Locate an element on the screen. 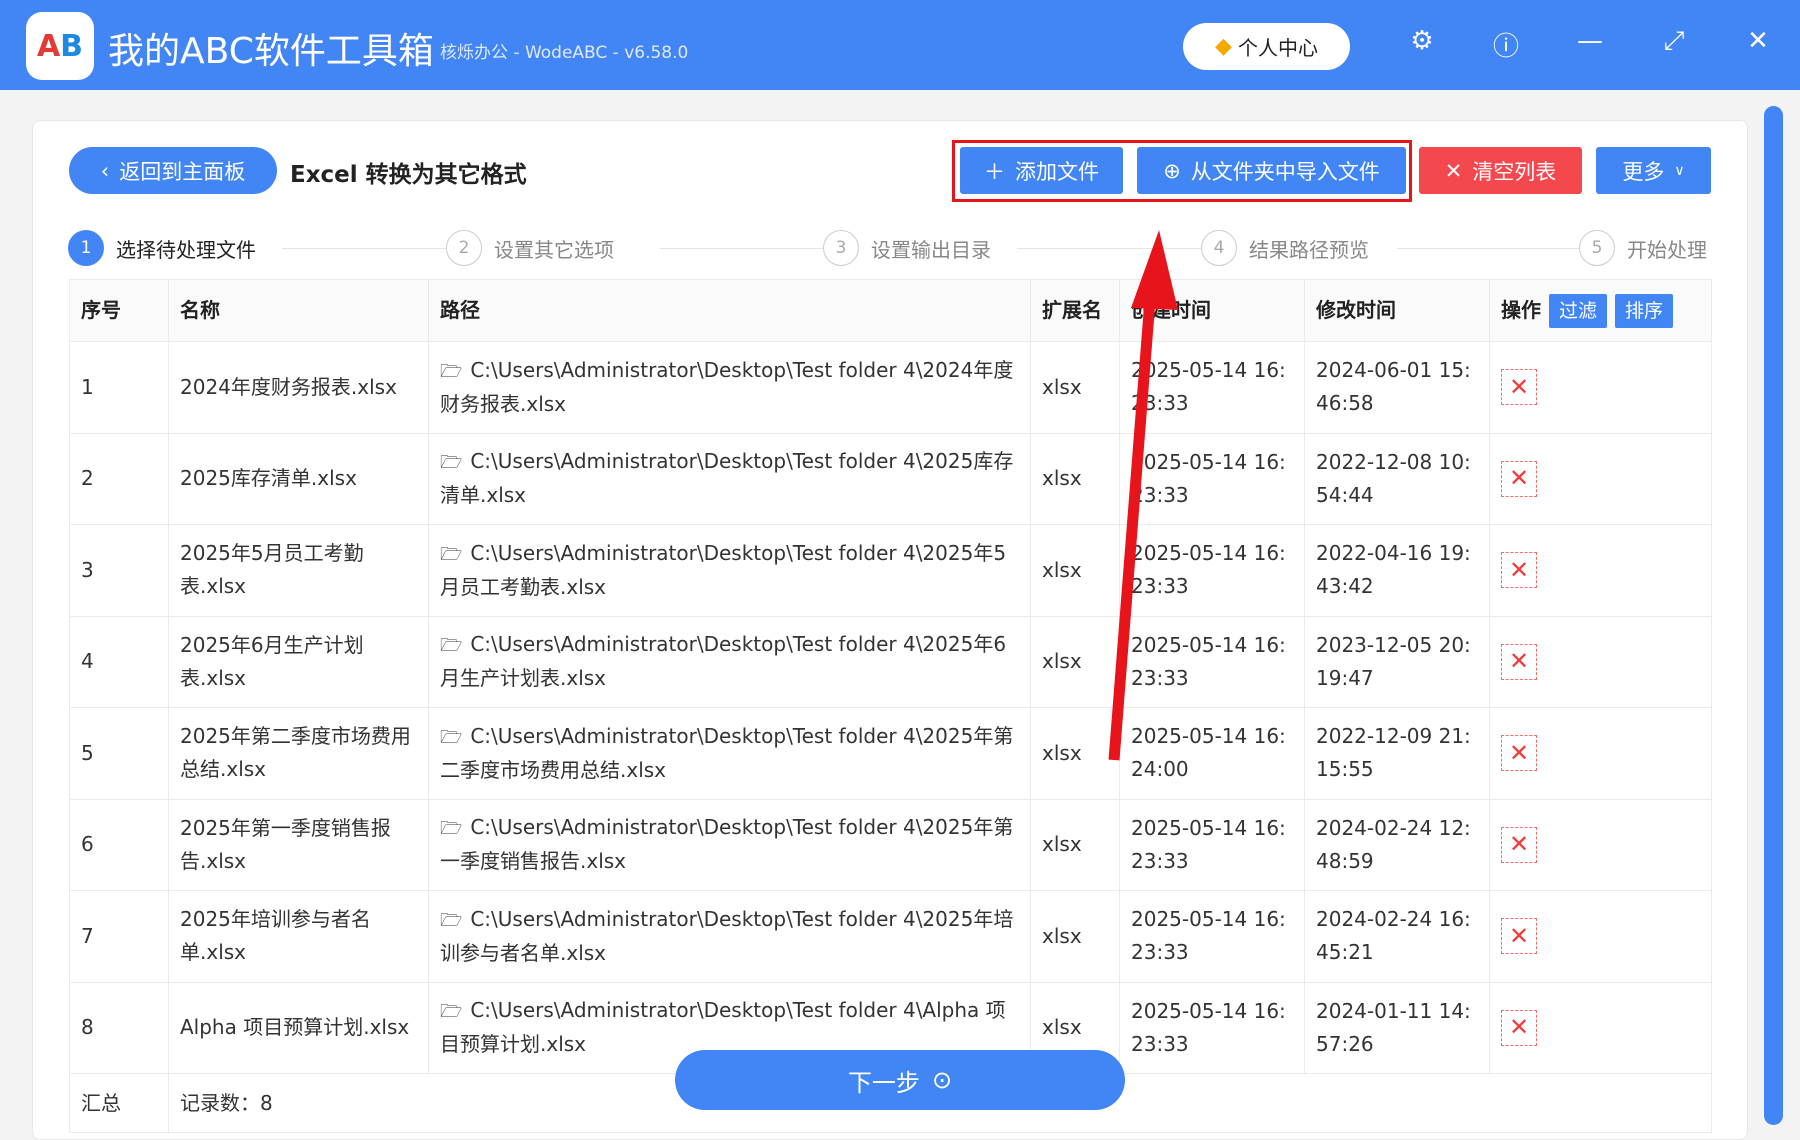 This screenshot has width=1800, height=1140. step-1: 1 选择待处理文件 is located at coordinates (162, 248).